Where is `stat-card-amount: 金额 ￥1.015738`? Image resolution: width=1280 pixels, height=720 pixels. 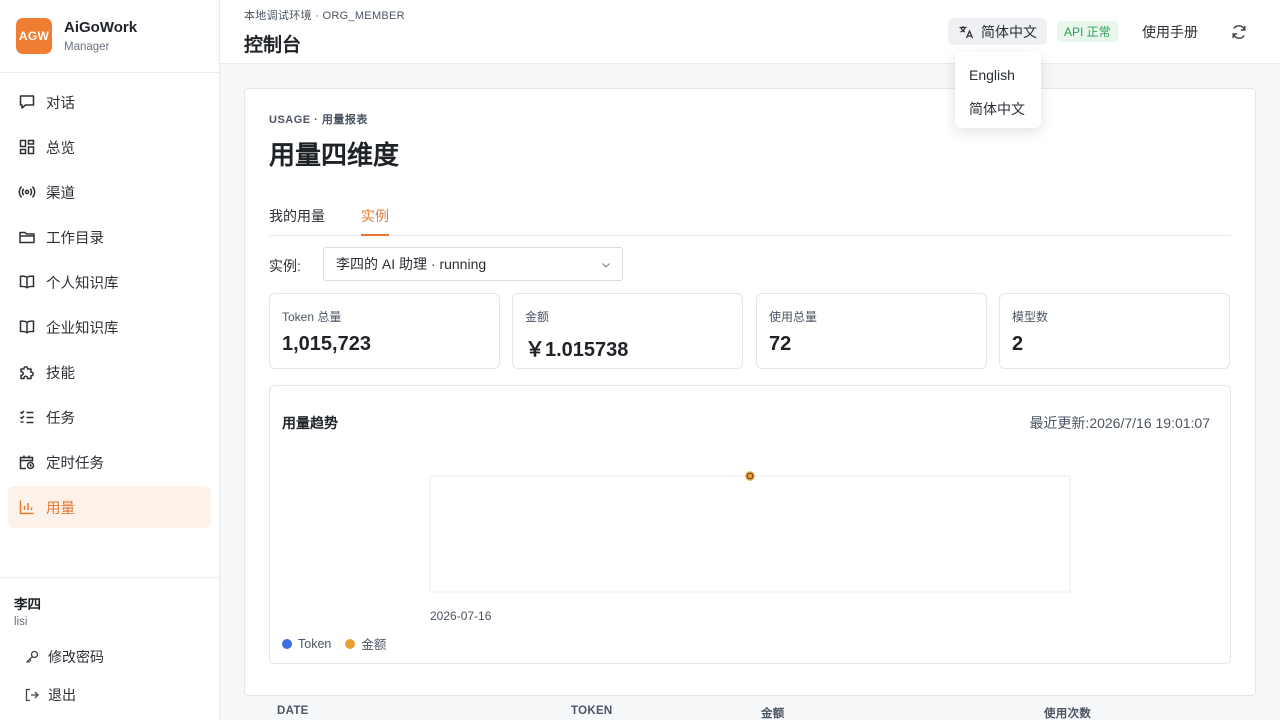 stat-card-amount: 金额 ￥1.015738 is located at coordinates (627, 331).